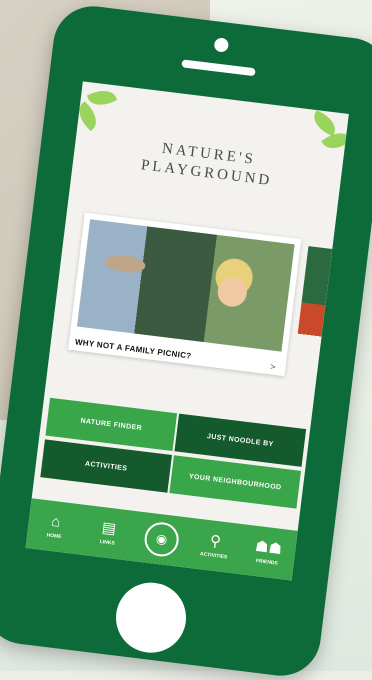 The width and height of the screenshot is (372, 680). I want to click on tab-home: ⌂ HOME, so click(55, 526).